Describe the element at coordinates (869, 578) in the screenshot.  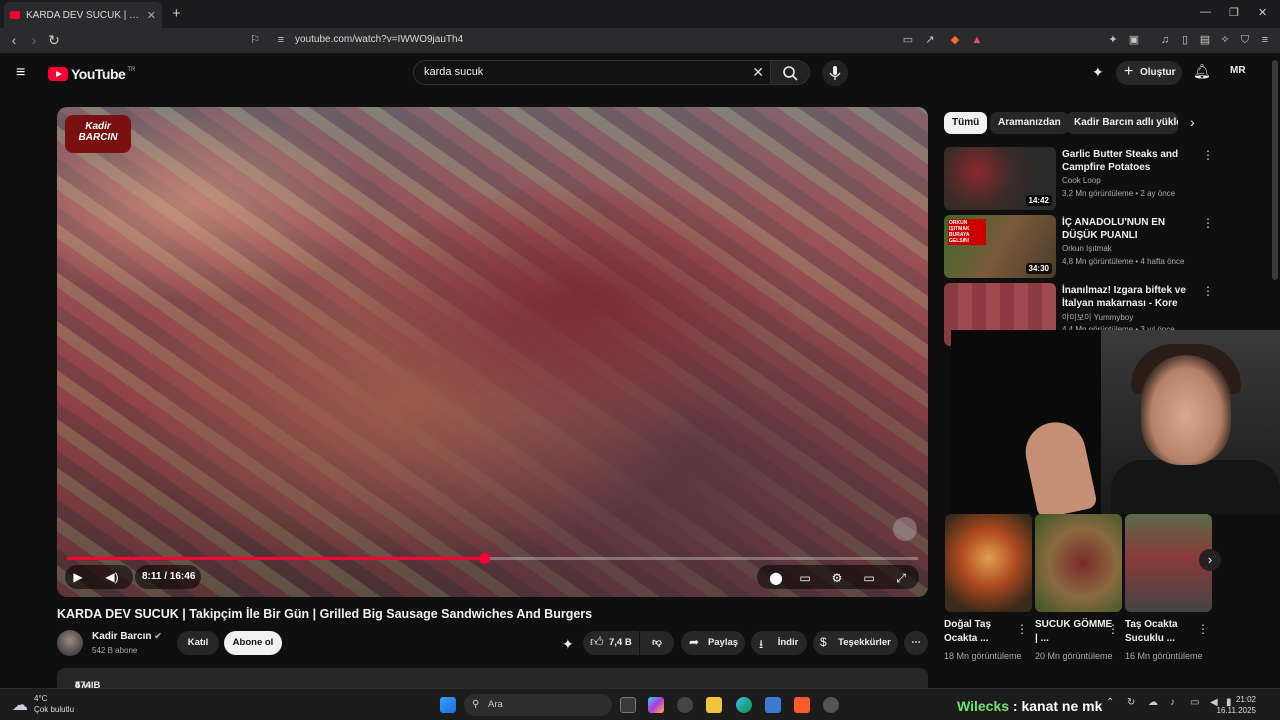
I see `theater-mode-icon: ▭` at that location.